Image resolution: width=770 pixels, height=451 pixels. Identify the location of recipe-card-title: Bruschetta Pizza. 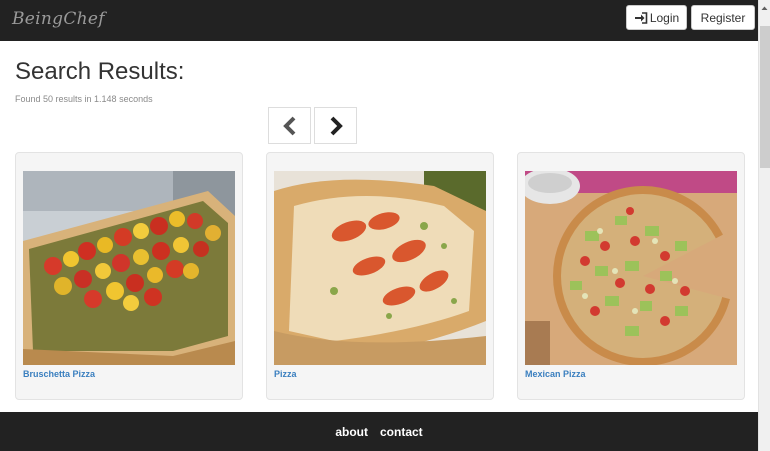
(59, 374).